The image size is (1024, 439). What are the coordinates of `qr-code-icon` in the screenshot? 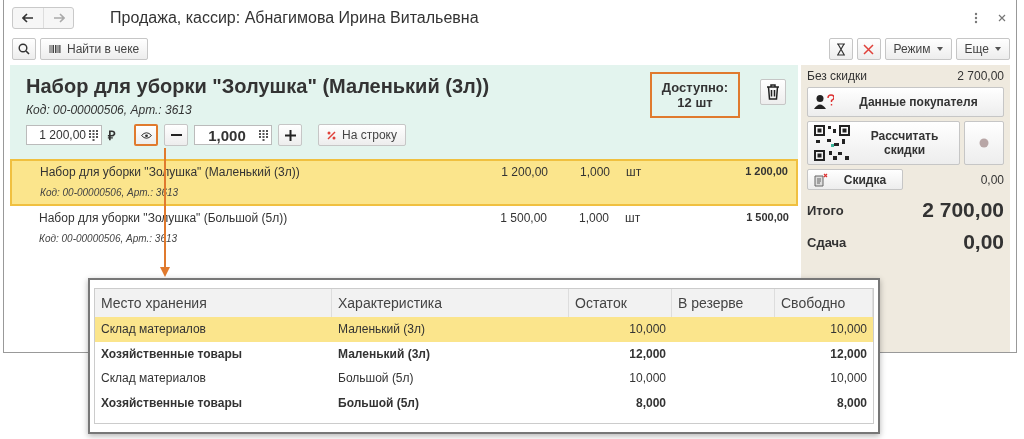 It's located at (832, 143).